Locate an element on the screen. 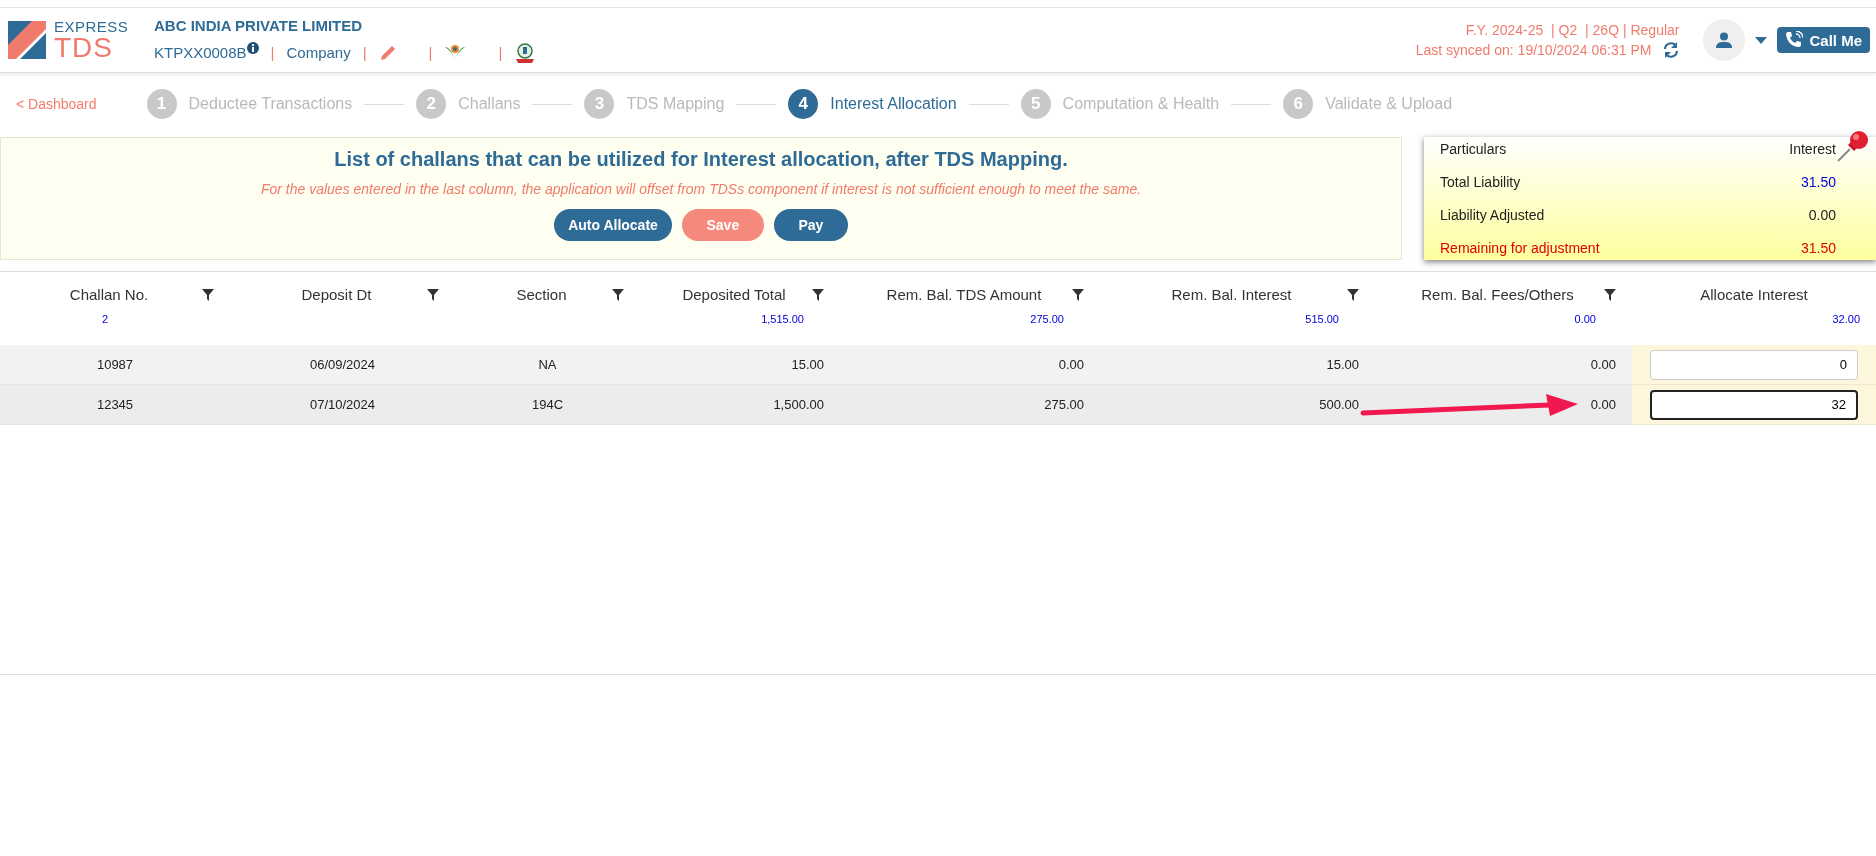  table-cell: 12345 is located at coordinates (115, 405).